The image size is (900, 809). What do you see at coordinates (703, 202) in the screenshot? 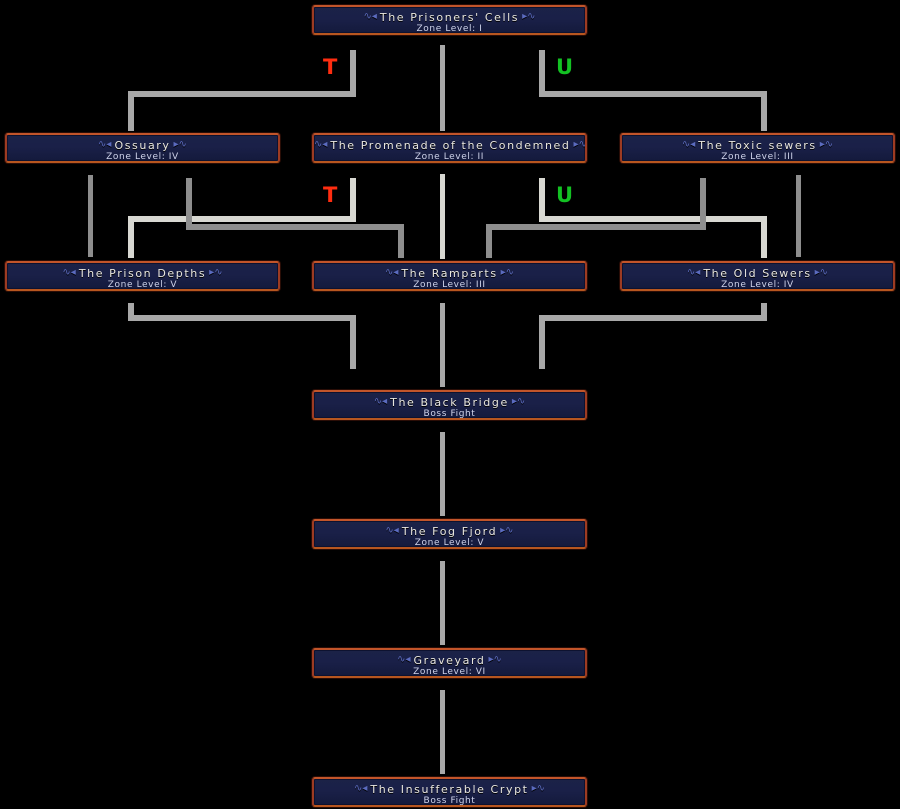
I see `edge-toxic-sewers-to-ramparts-vertical-right` at bounding box center [703, 202].